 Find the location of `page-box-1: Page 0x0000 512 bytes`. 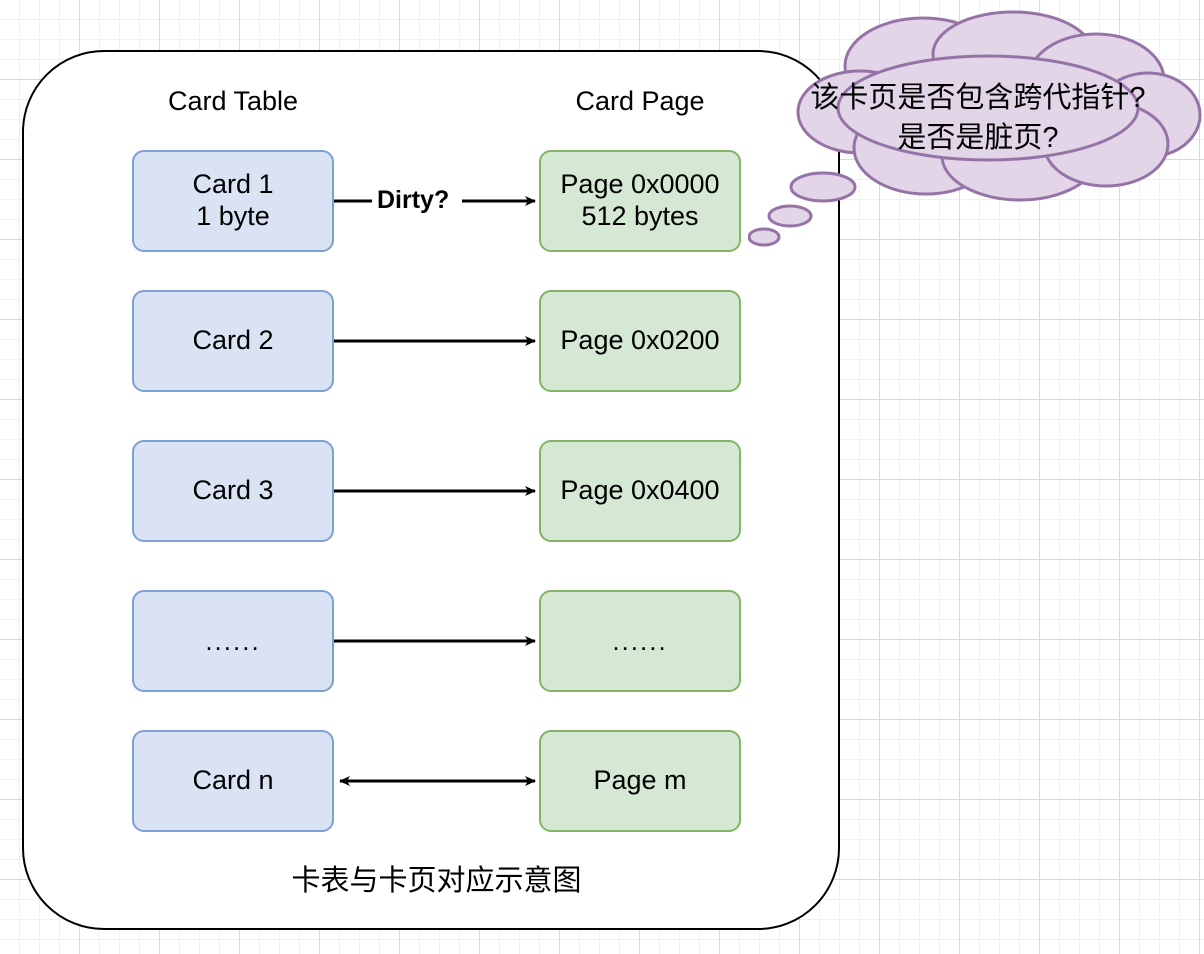

page-box-1: Page 0x0000 512 bytes is located at coordinates (640, 201).